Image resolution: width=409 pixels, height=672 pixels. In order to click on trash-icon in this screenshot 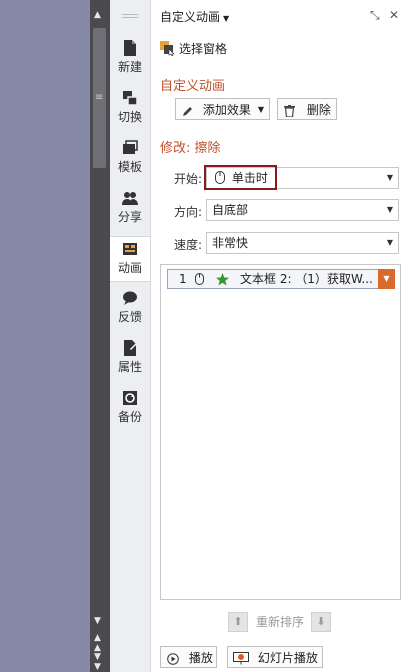, I will do `click(289, 111)`.